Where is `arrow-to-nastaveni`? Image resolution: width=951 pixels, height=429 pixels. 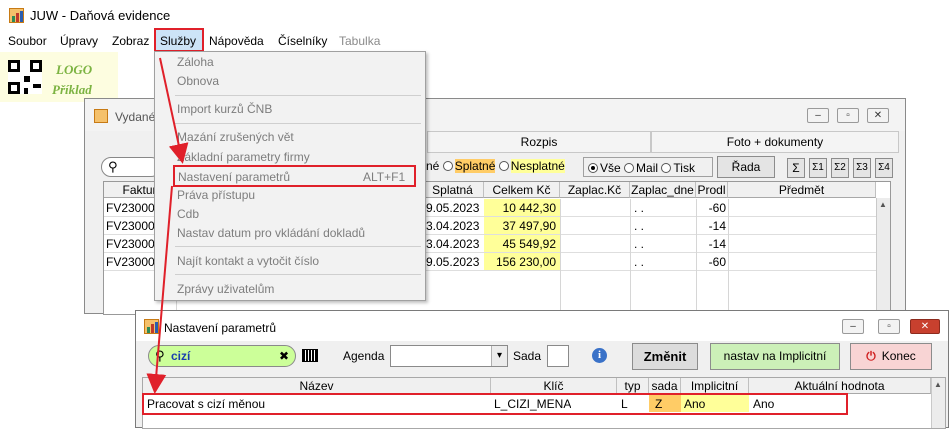 arrow-to-nastaveni is located at coordinates (174, 110).